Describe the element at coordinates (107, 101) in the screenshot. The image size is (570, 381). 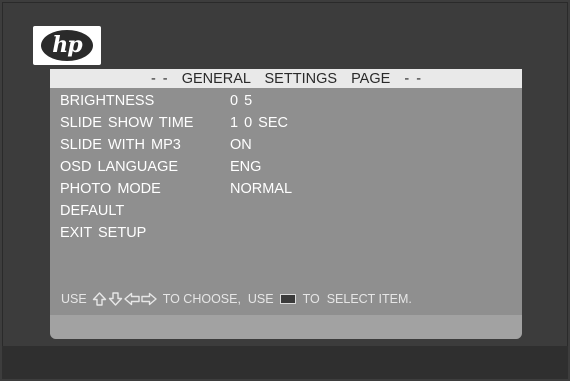
I see `menu-item-label: BRIGHTNESS` at that location.